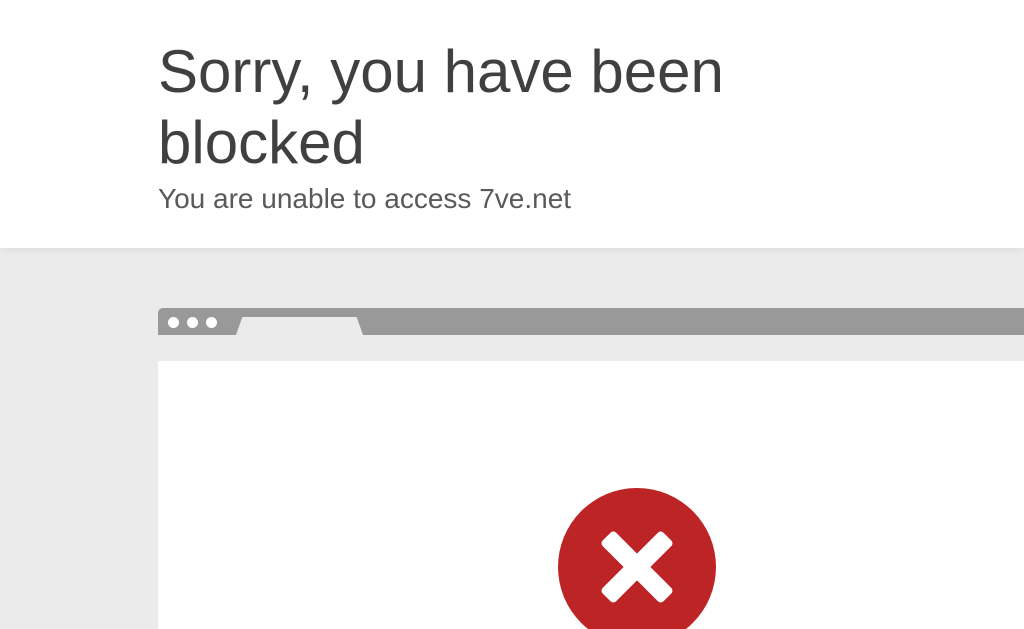 Image resolution: width=1024 pixels, height=629 pixels. What do you see at coordinates (591, 321) in the screenshot?
I see `browser-title-bar` at bounding box center [591, 321].